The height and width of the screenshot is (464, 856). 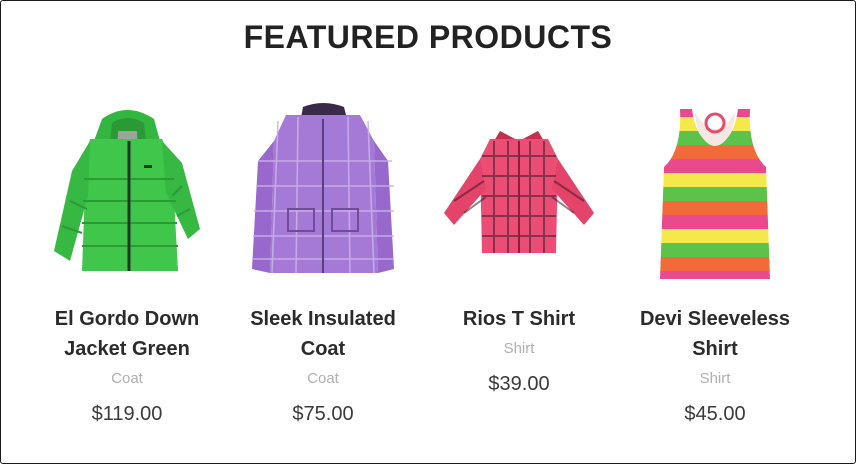 I want to click on product-card: Rios T Shirt Shirt $39.00, so click(x=519, y=248).